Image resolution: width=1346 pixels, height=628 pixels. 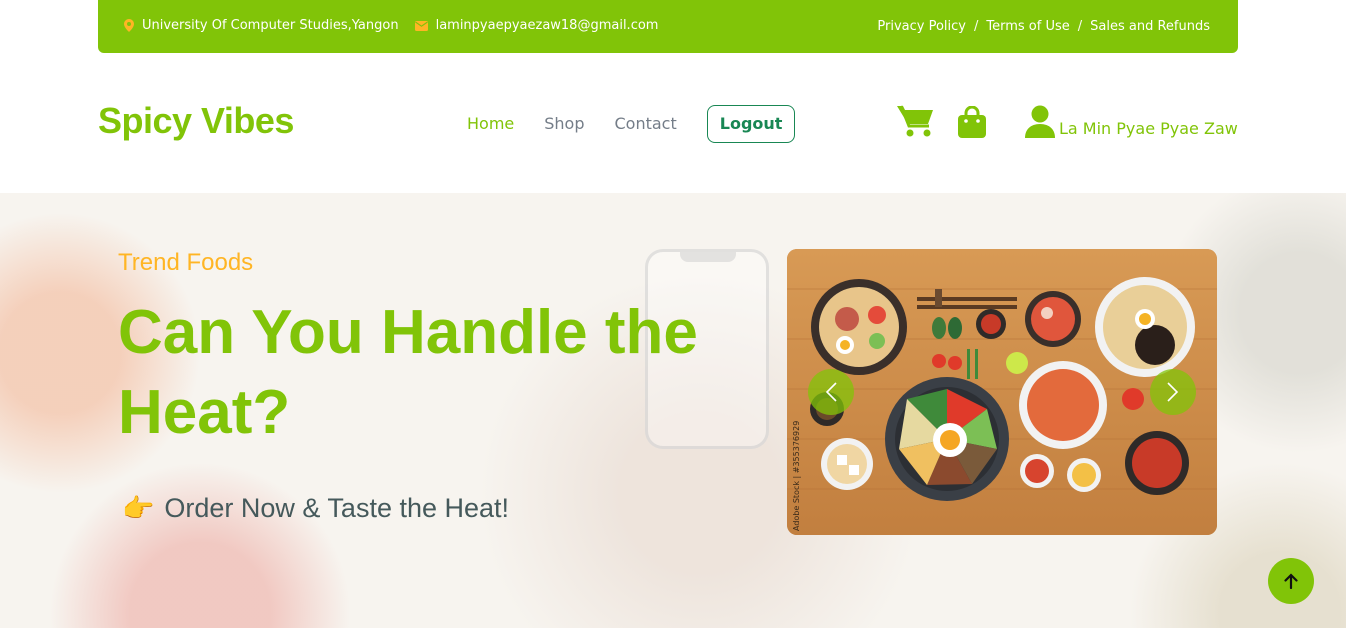 I want to click on address-text: University Of Computer Studies,Yangon, so click(x=270, y=25).